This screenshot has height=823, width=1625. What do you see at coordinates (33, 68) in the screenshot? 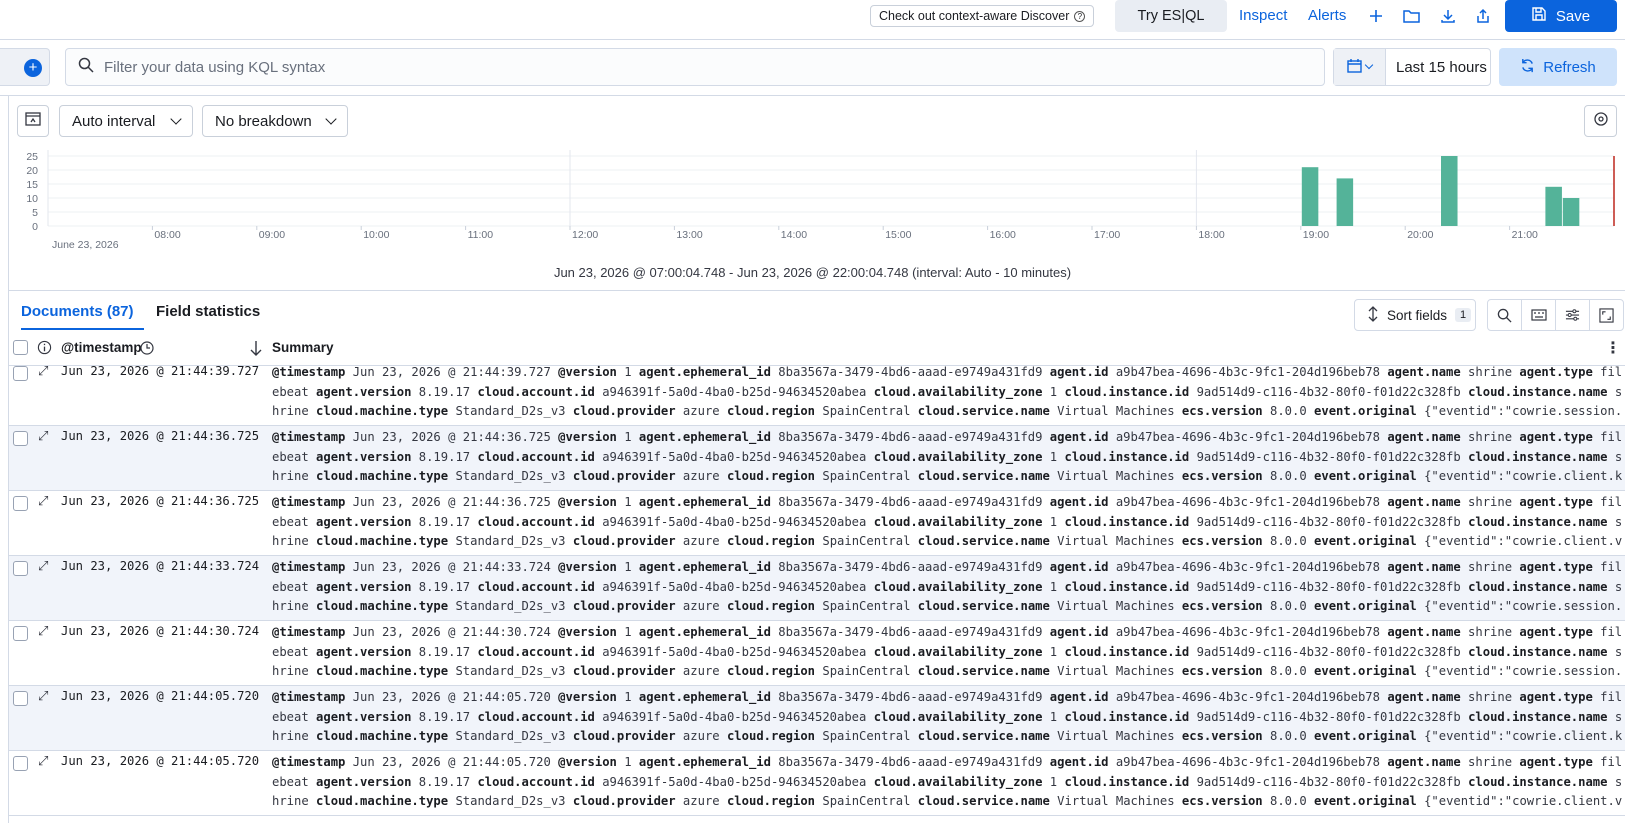
I see `add-filter-icon: +` at bounding box center [33, 68].